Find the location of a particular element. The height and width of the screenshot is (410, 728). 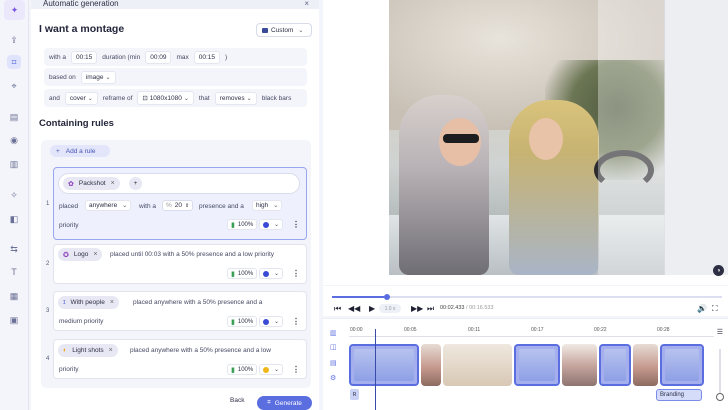

list-icon: ☰ is located at coordinates (720, 332).